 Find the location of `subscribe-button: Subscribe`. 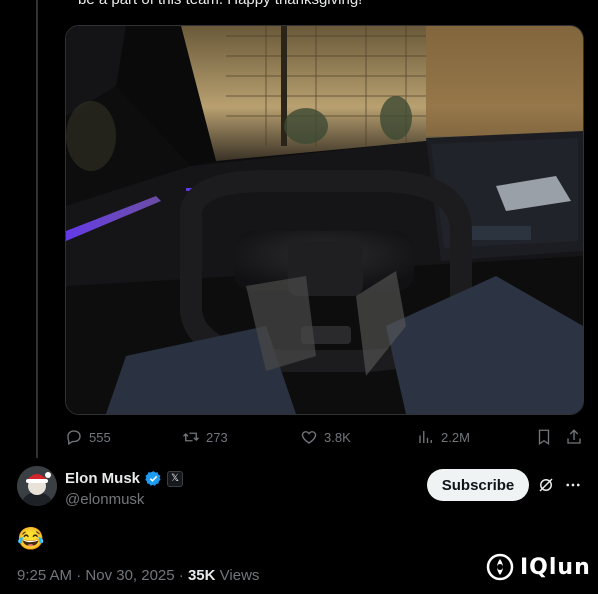

subscribe-button: Subscribe is located at coordinates (478, 485).